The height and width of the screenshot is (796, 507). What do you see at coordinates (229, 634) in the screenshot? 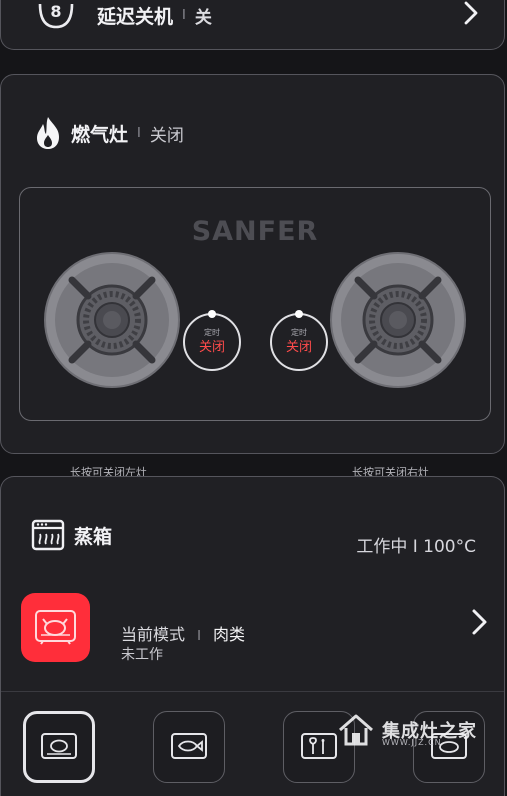
I see `current-mode-value: 肉类` at bounding box center [229, 634].